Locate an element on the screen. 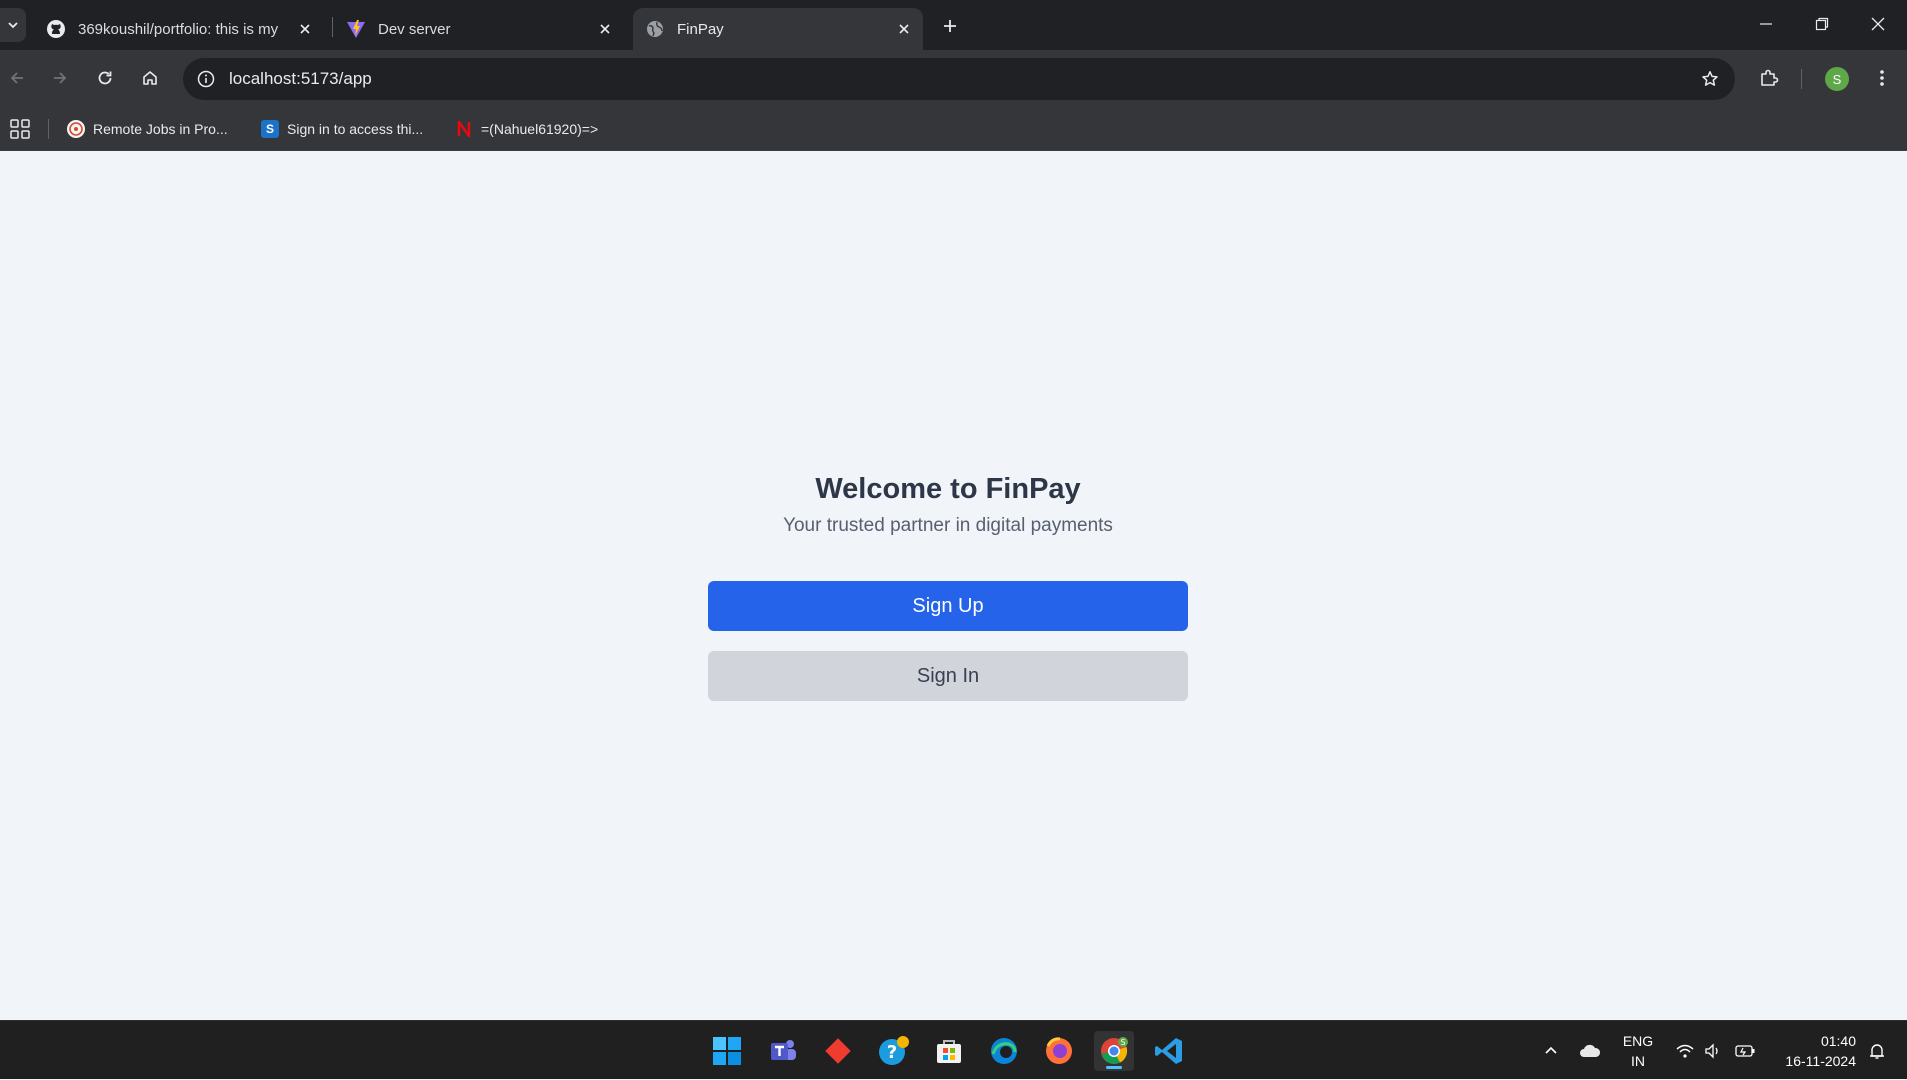  apps-grid-icon is located at coordinates (20, 129).